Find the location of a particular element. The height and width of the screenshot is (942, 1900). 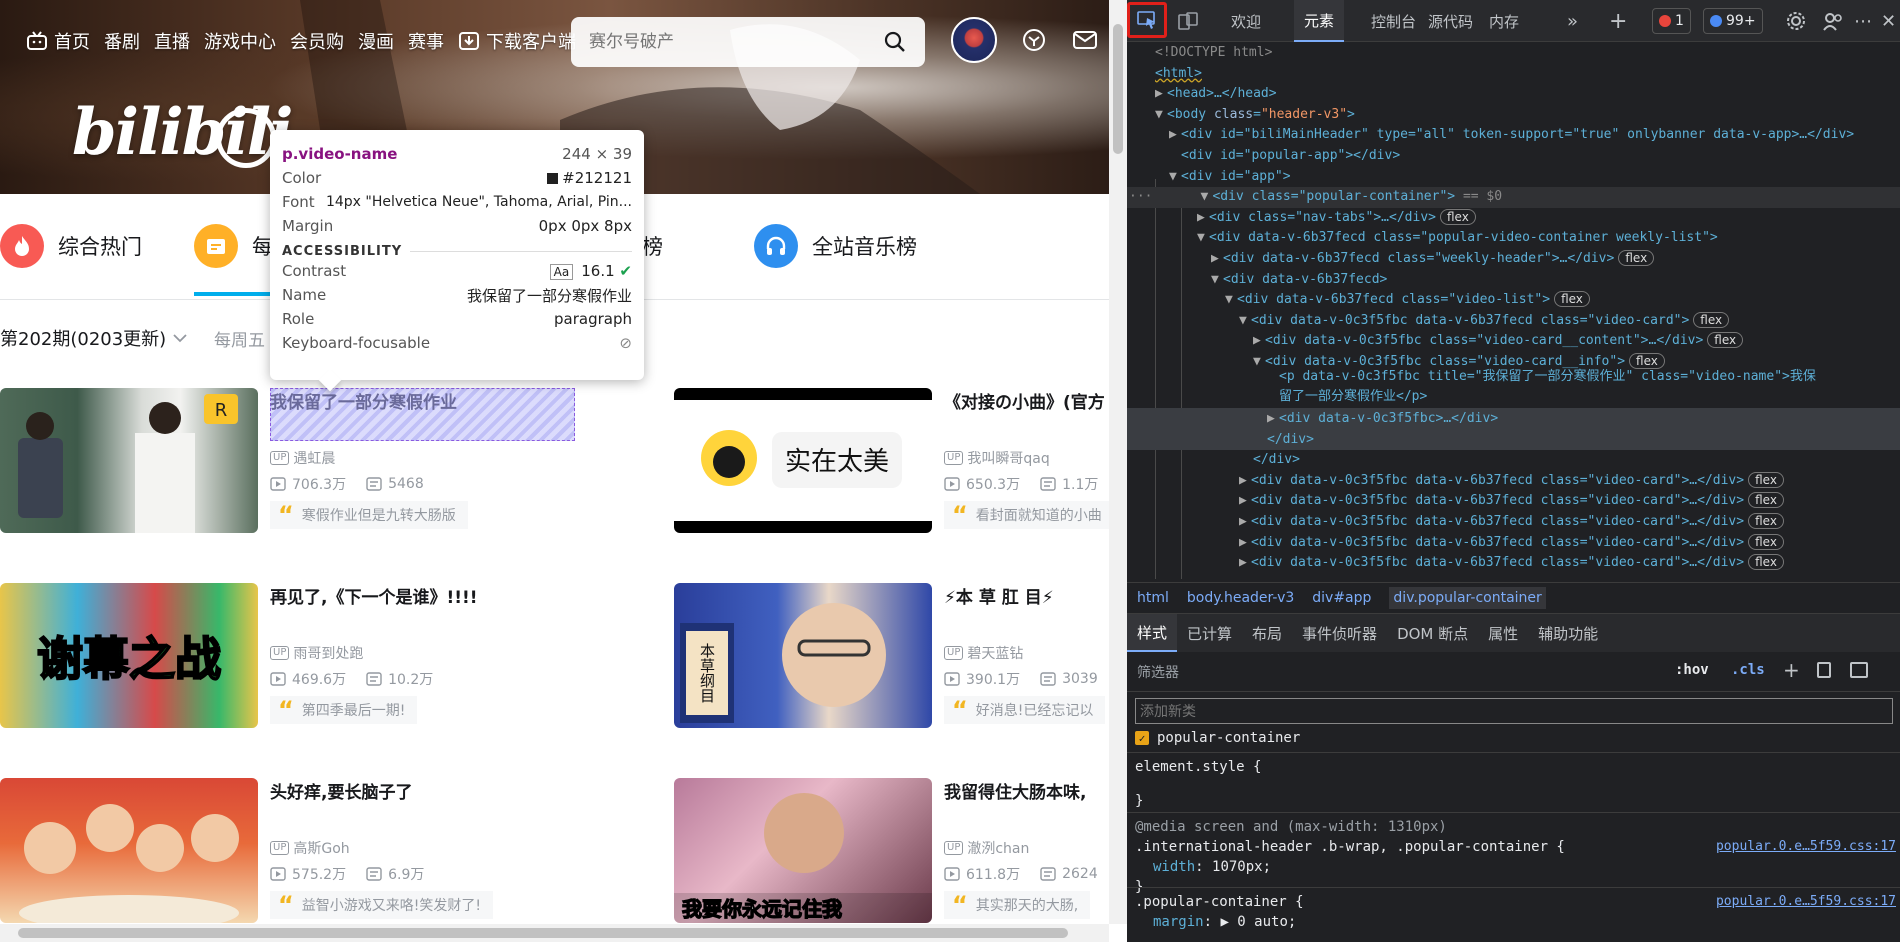

message-count-badge: 99+ is located at coordinates (1733, 21).